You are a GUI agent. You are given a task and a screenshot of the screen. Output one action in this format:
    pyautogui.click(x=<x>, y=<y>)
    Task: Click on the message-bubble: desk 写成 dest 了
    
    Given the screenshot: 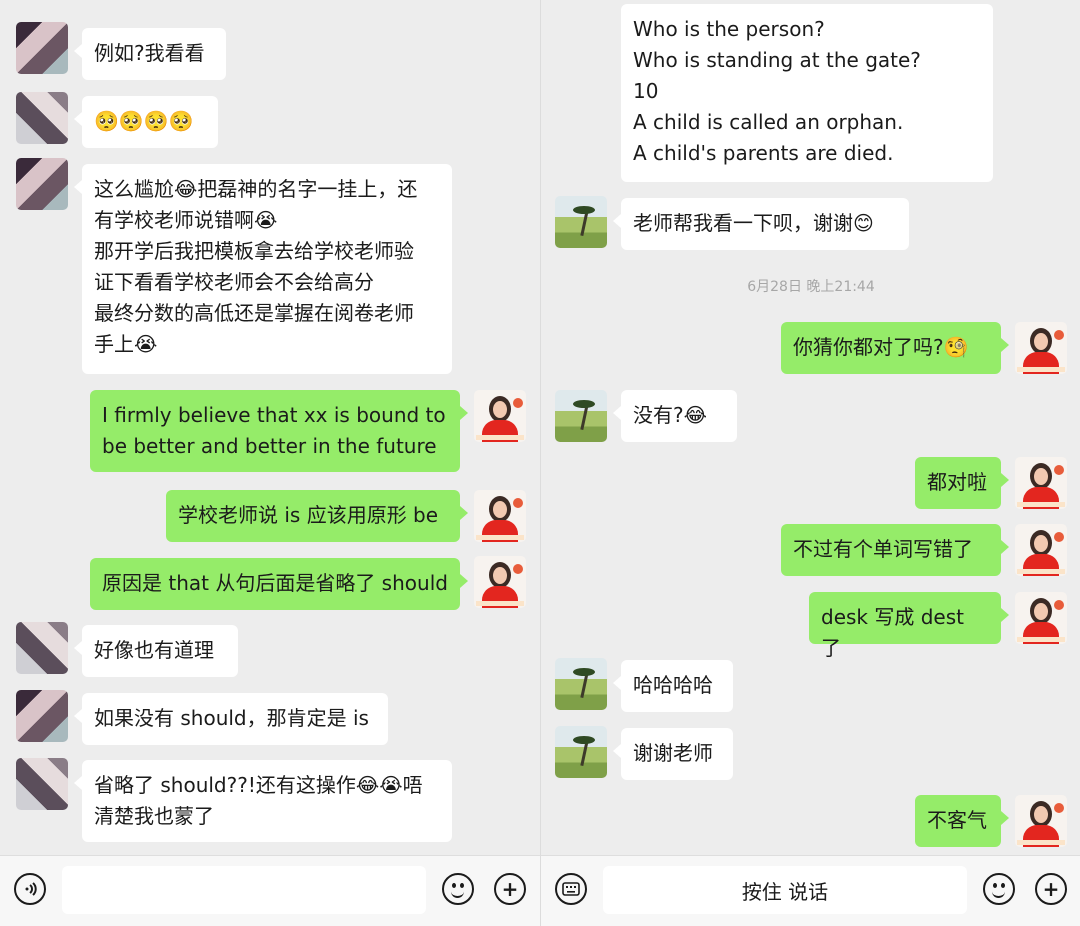 What is the action you would take?
    pyautogui.click(x=909, y=626)
    